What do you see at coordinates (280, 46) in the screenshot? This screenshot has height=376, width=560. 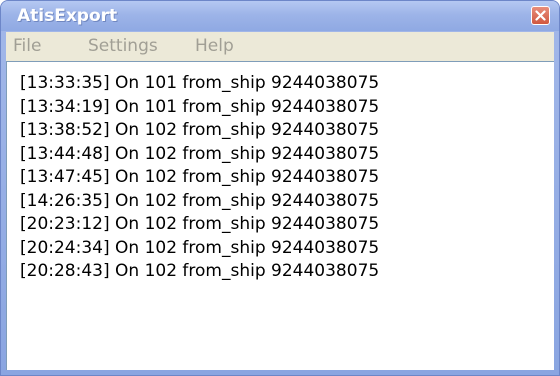 I see `menu-bar: File Settings Help` at bounding box center [280, 46].